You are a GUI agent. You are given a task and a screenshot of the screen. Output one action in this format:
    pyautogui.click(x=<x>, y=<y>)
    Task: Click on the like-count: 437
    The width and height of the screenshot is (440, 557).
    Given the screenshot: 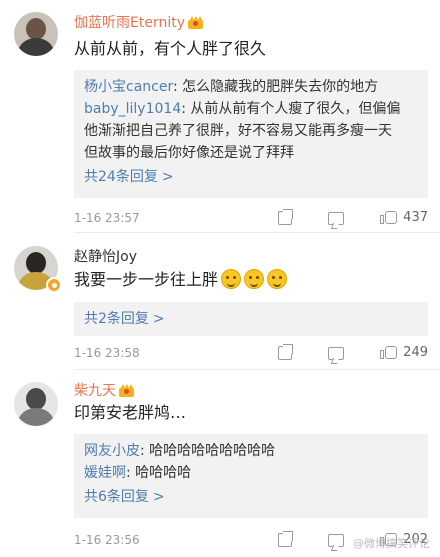 What is the action you would take?
    pyautogui.click(x=415, y=217)
    